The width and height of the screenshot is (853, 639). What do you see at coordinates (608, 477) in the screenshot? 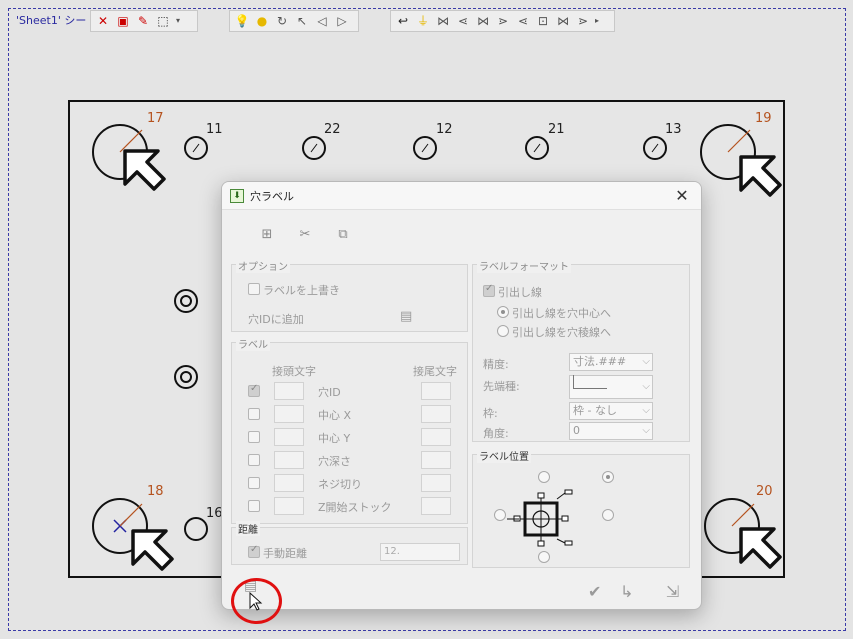
I see `position-top-right-radio` at bounding box center [608, 477].